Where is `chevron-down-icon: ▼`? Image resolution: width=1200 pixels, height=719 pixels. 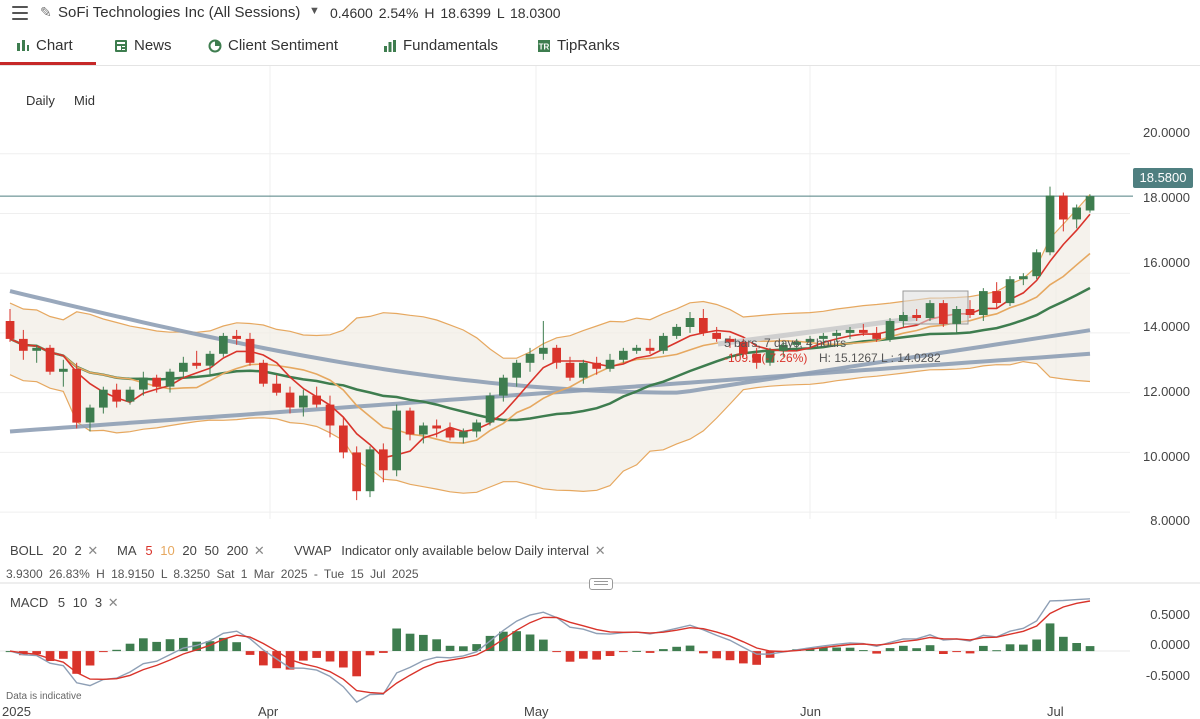 chevron-down-icon: ▼ is located at coordinates (314, 11).